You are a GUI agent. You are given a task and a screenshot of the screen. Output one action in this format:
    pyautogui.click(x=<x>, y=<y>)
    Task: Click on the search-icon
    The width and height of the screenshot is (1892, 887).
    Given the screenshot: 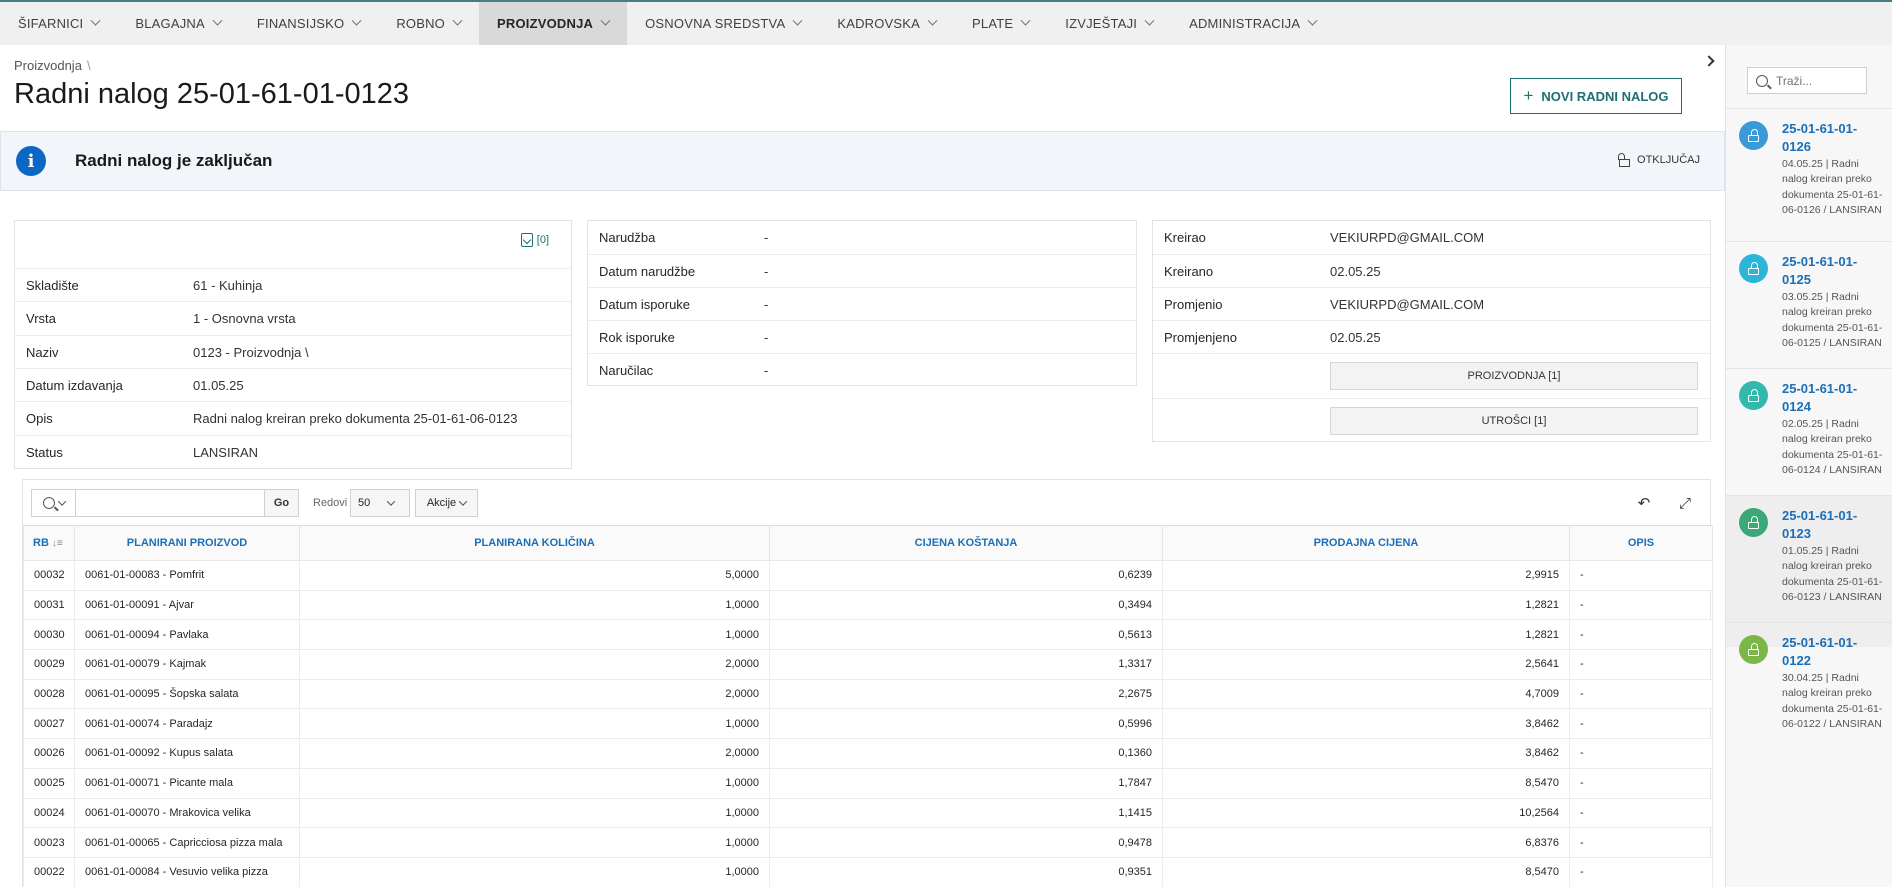 What is the action you would take?
    pyautogui.click(x=1762, y=80)
    